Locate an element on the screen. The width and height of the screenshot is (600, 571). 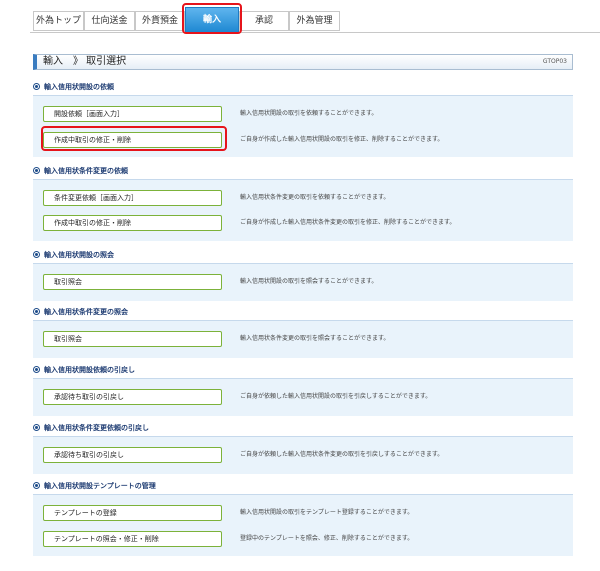
section-title-lc-amendment-inquiry: 輸入信用状条件変更の照会 is located at coordinates (80, 312).